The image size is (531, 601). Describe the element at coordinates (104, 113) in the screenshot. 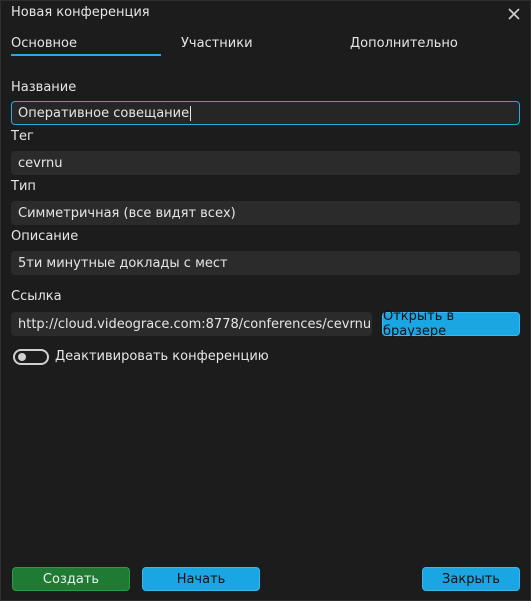

I see `name-input-value: Оперативное совещание` at that location.